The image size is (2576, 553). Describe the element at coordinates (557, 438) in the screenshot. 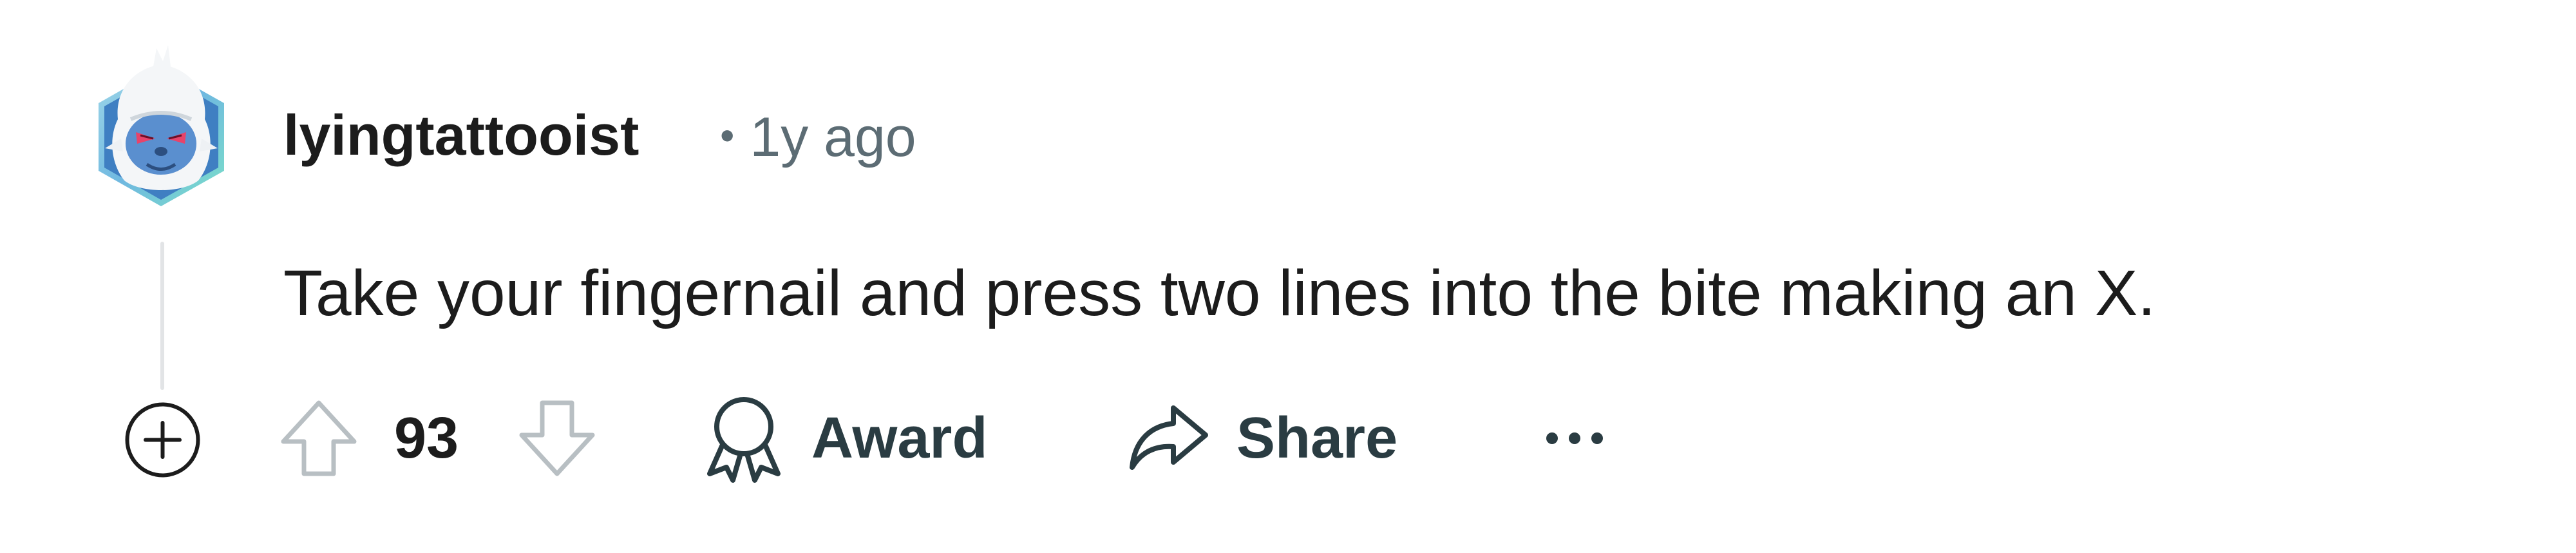

I see `arrow-down-icon` at that location.